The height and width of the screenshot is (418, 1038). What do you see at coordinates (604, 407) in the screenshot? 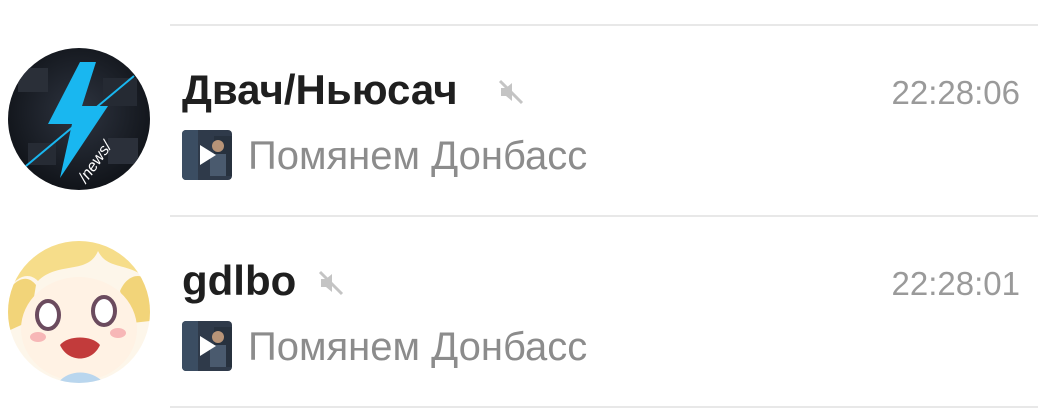
I see `bottom-divider` at bounding box center [604, 407].